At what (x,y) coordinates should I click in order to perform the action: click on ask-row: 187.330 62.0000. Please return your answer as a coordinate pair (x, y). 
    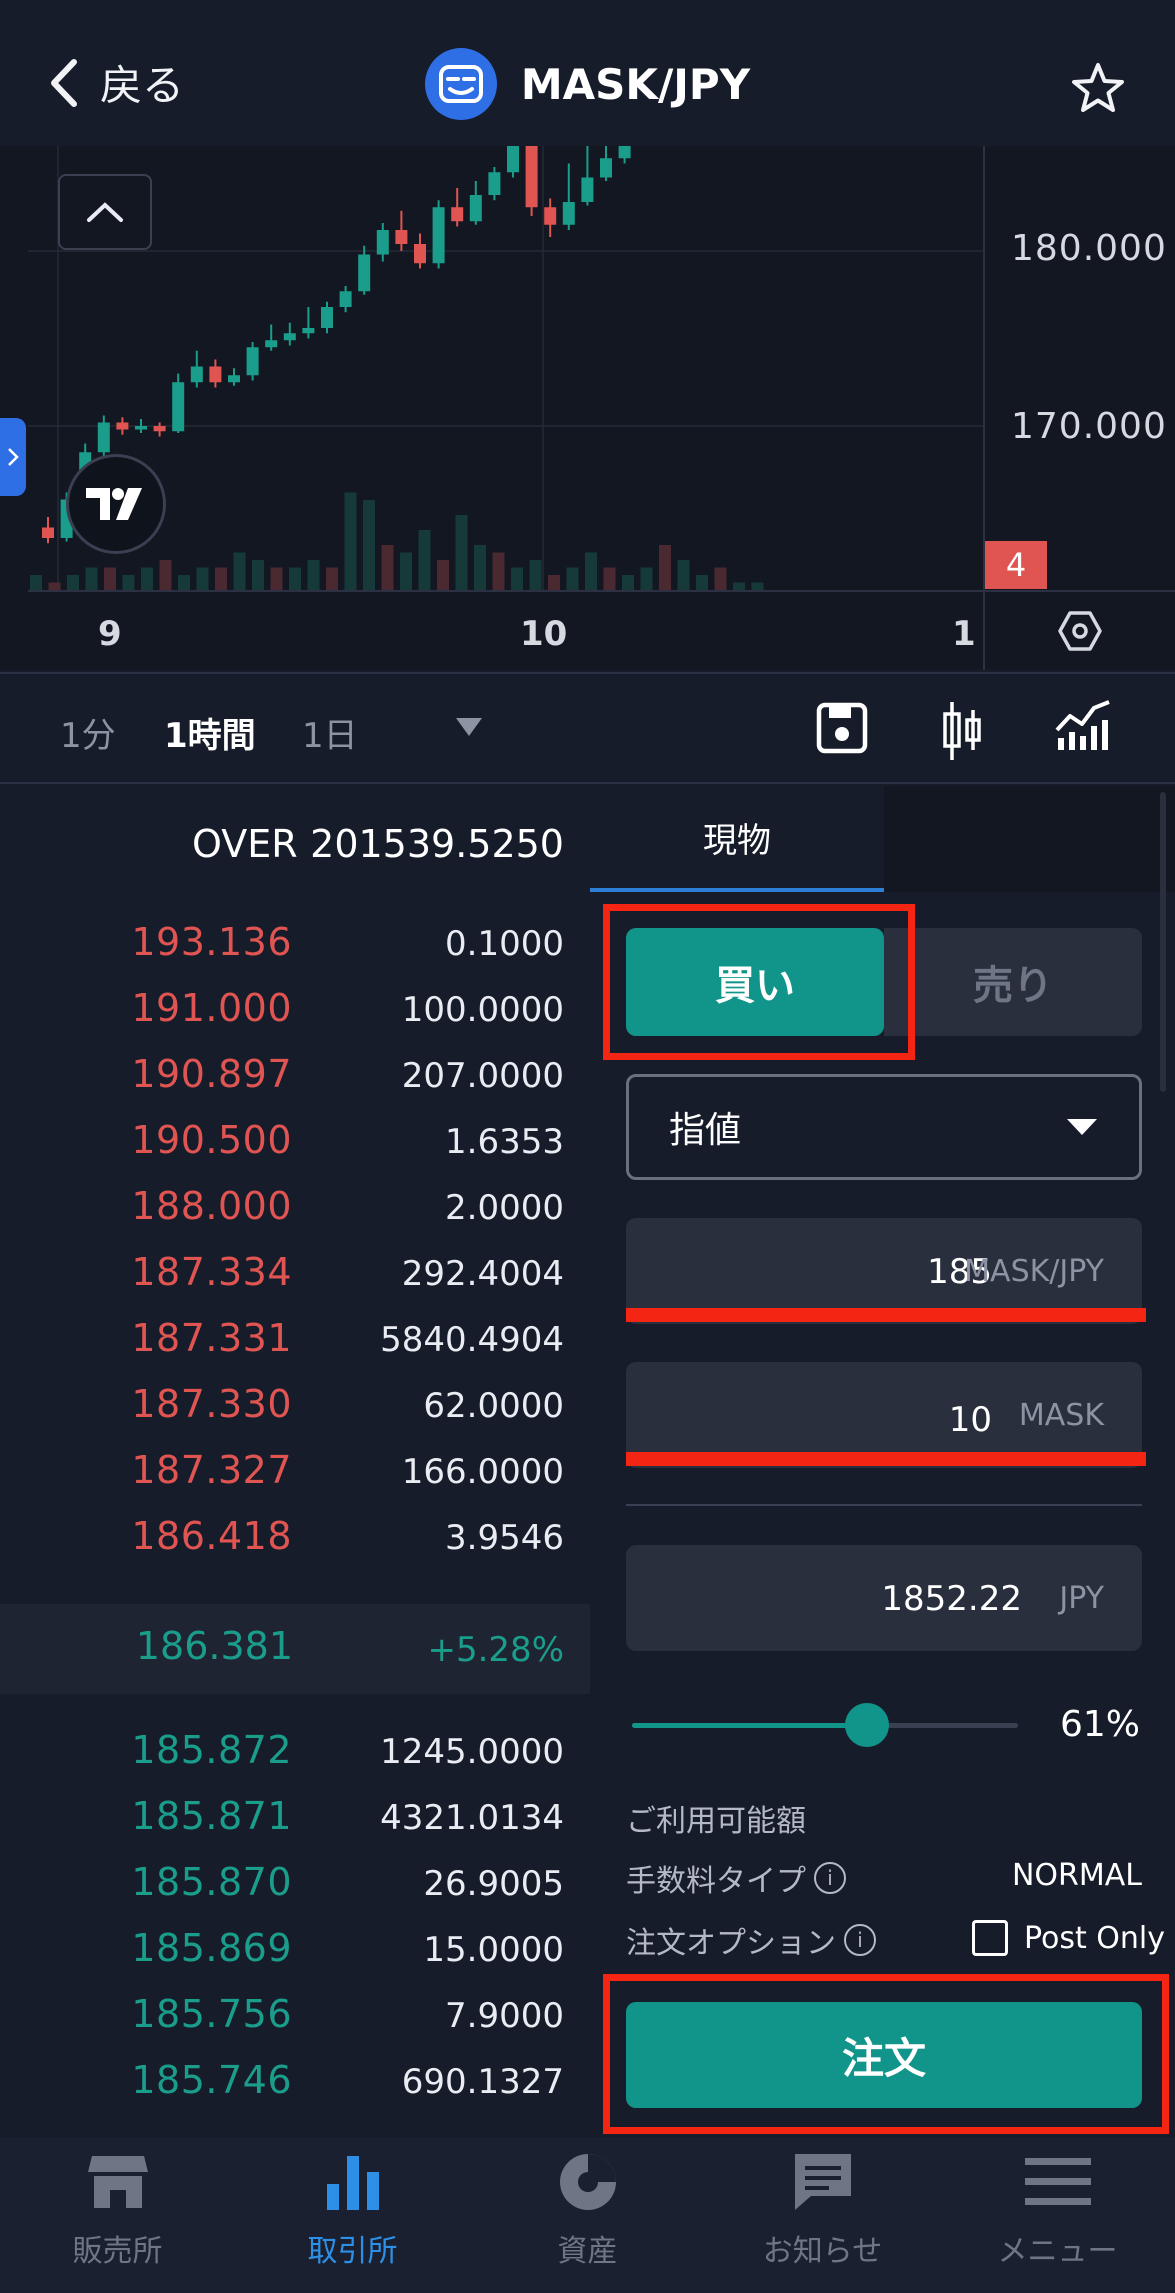
    Looking at the image, I should click on (295, 1415).